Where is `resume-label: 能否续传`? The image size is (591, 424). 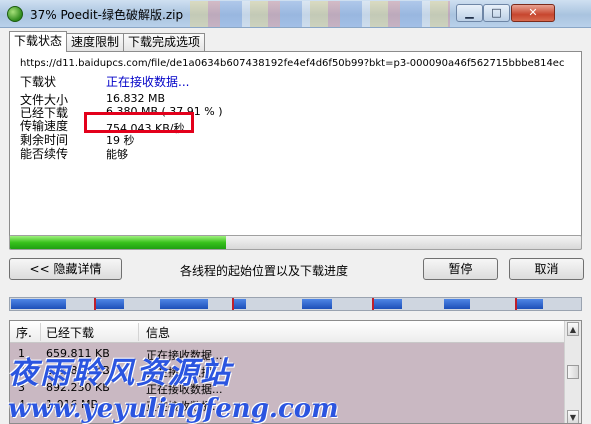
resume-label: 能否续传 is located at coordinates (44, 154).